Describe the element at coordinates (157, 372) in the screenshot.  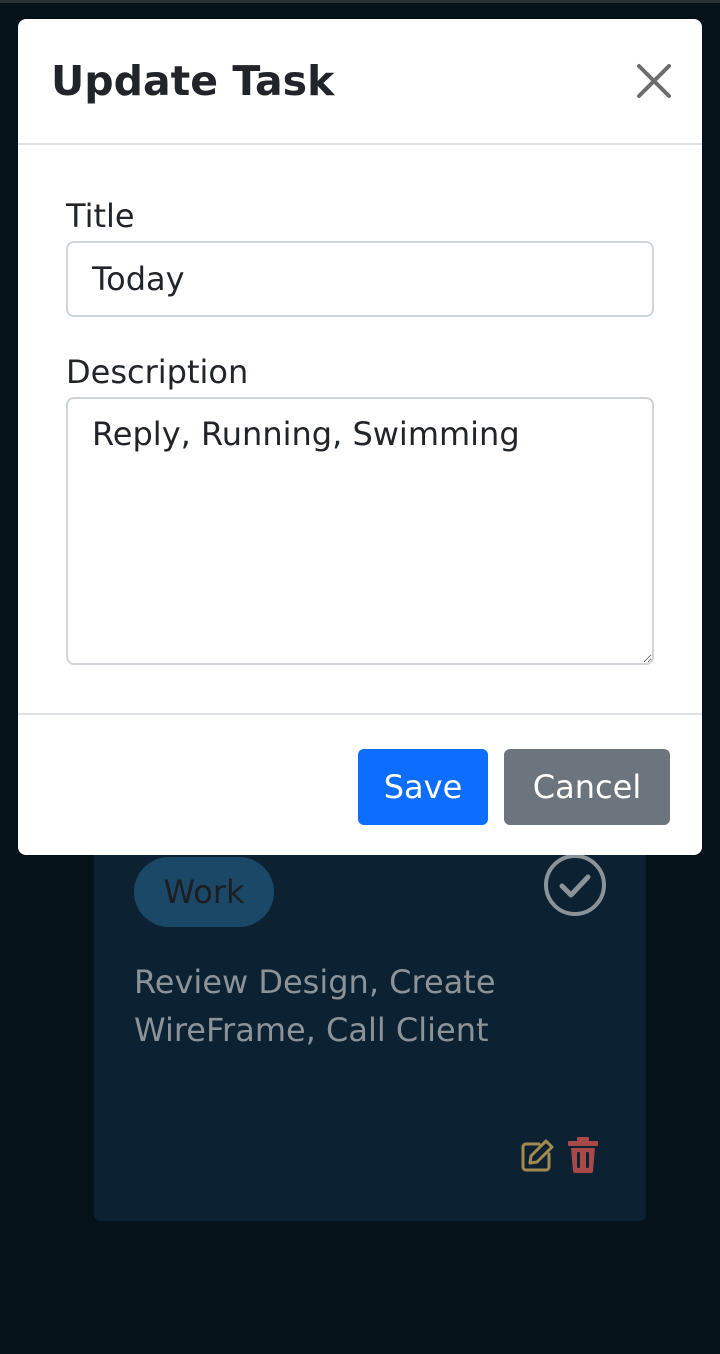
I see `description-label: Description` at that location.